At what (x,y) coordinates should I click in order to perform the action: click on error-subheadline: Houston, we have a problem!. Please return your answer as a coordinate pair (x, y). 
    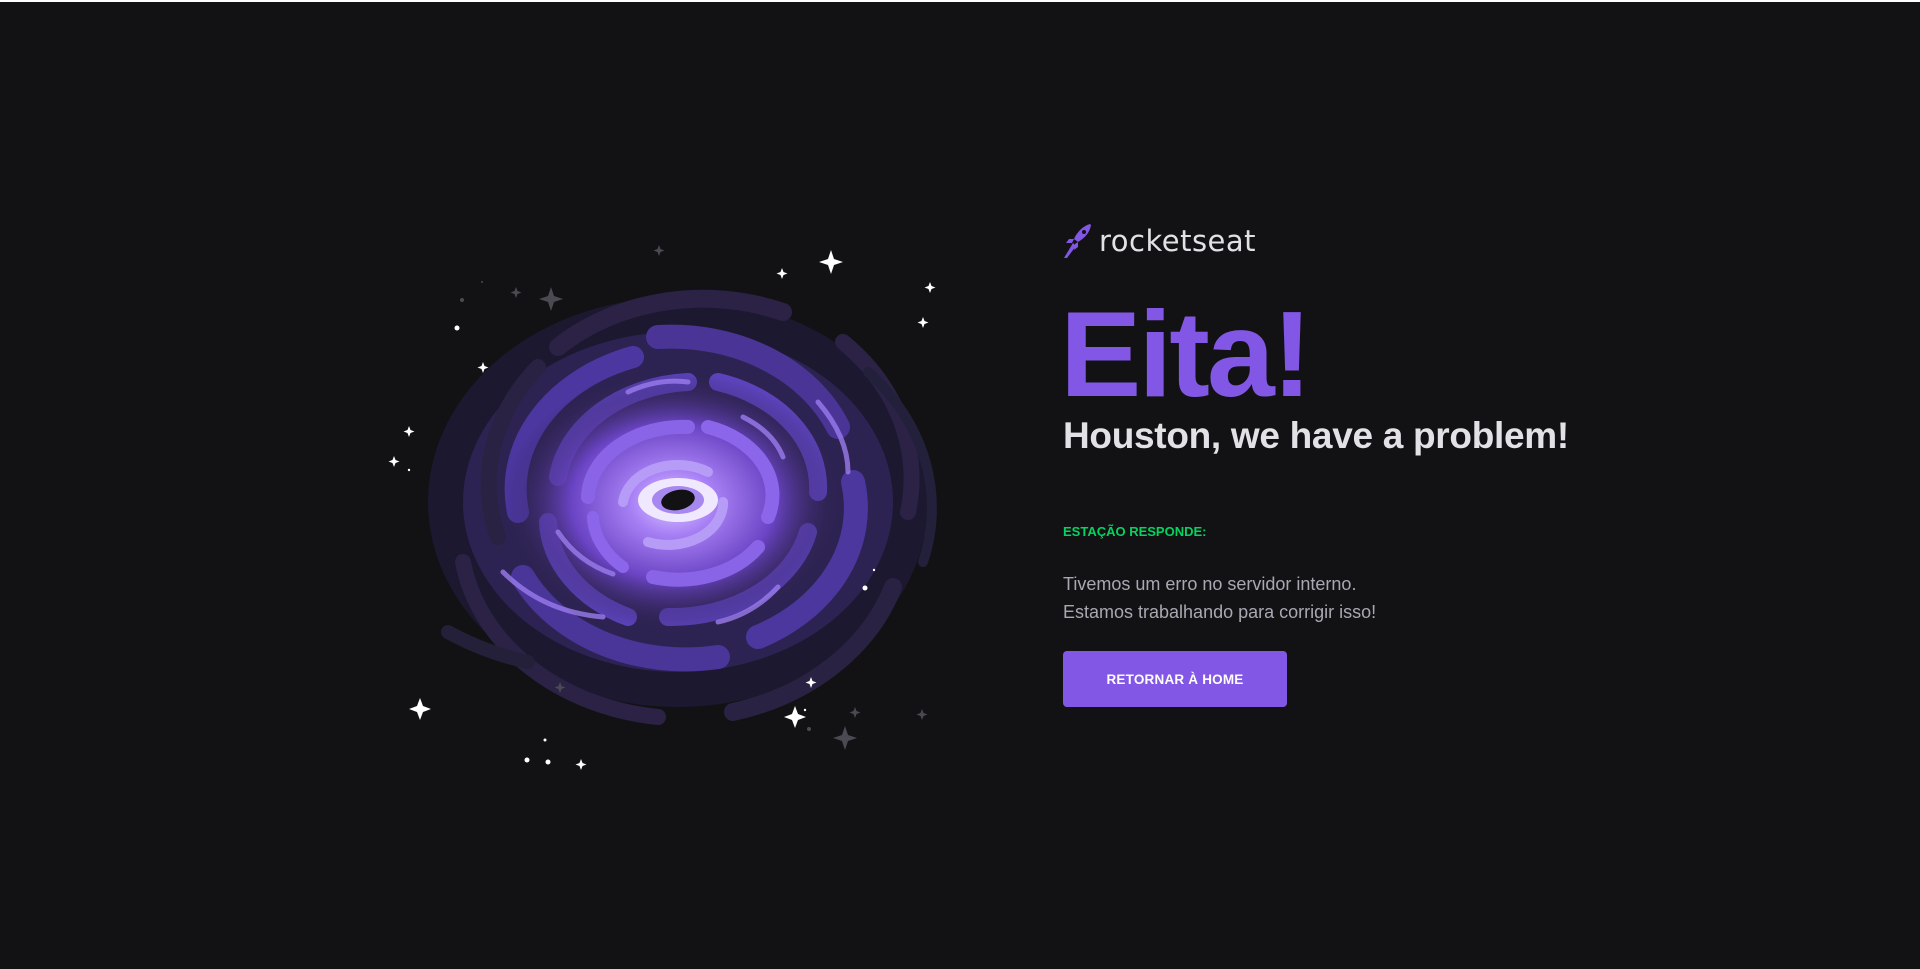
    Looking at the image, I should click on (1316, 435).